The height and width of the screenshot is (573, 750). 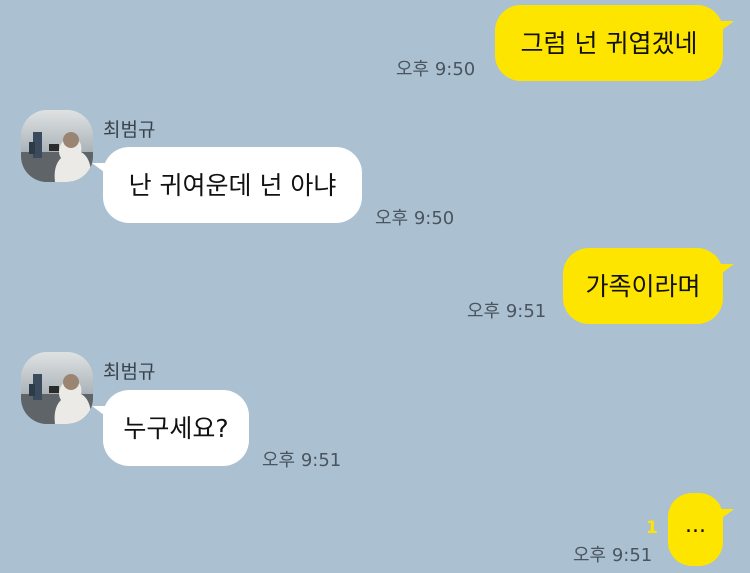 What do you see at coordinates (232, 185) in the screenshot?
I see `message-text: 난 귀여운데 넌 아냐` at bounding box center [232, 185].